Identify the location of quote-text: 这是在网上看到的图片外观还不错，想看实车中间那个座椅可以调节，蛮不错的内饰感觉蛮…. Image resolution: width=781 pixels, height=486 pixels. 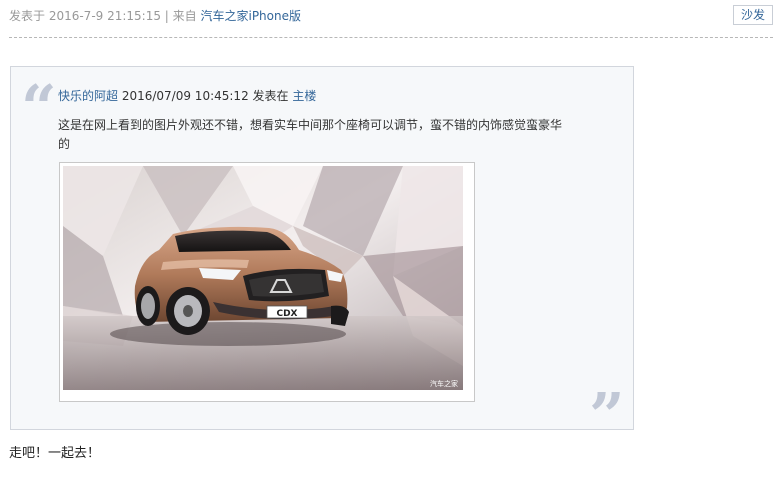
(310, 134).